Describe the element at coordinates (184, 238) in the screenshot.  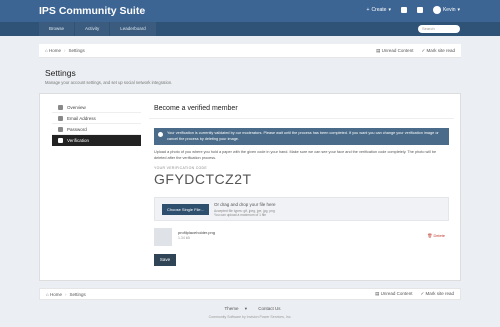
I see `file-size: 1.34 kB` at that location.